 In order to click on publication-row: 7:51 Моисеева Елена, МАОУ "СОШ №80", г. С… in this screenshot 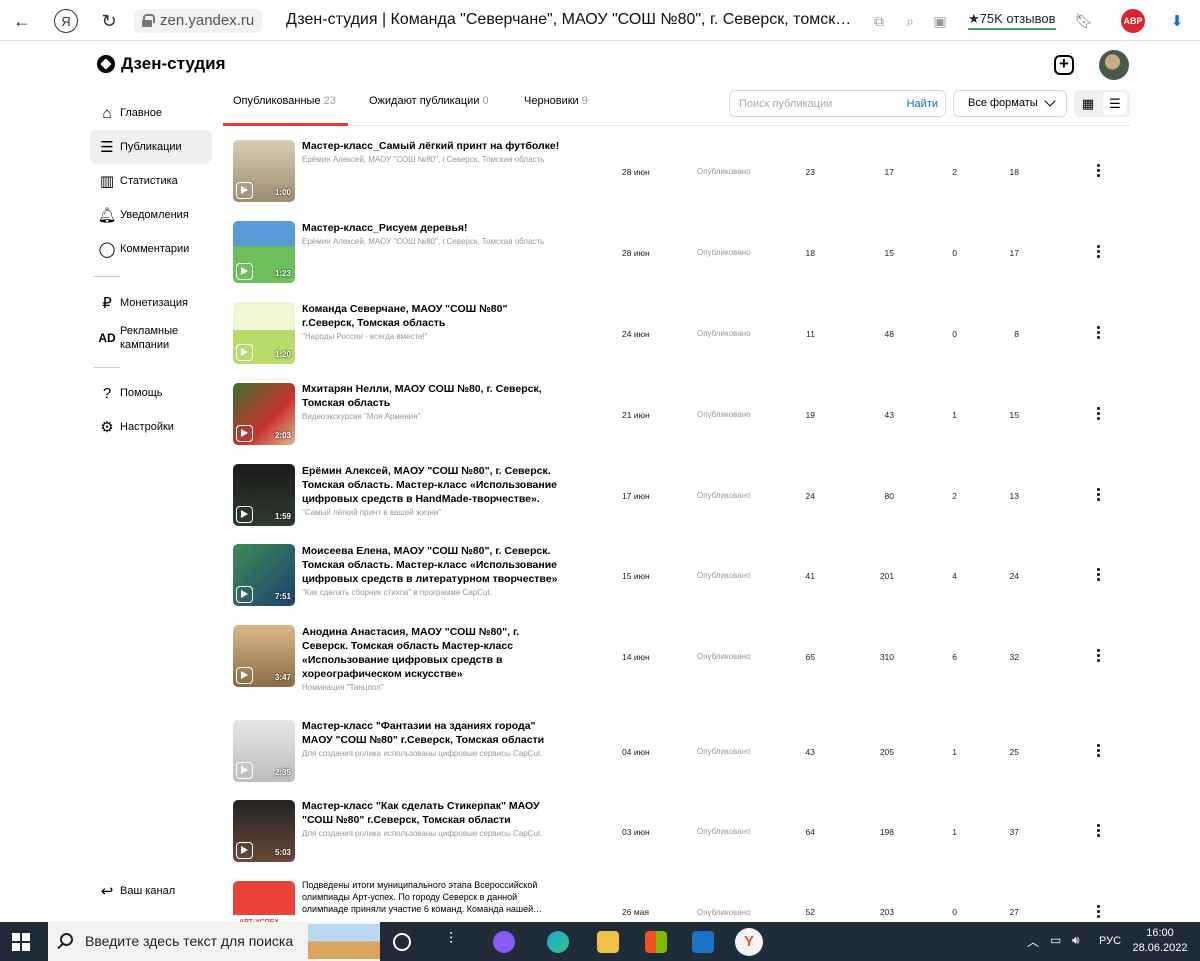, I will do `click(676, 570)`.